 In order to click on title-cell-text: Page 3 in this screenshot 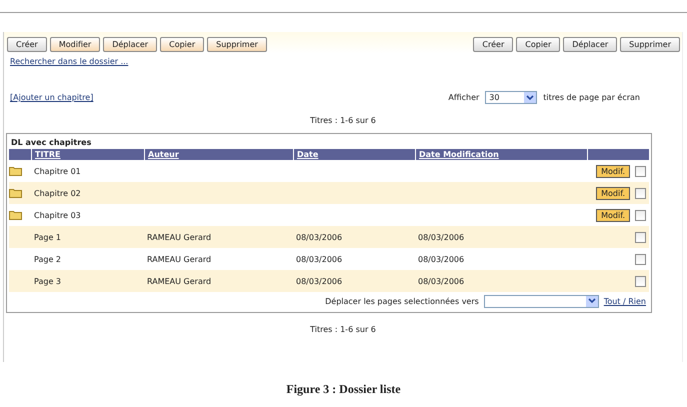, I will do `click(47, 281)`.